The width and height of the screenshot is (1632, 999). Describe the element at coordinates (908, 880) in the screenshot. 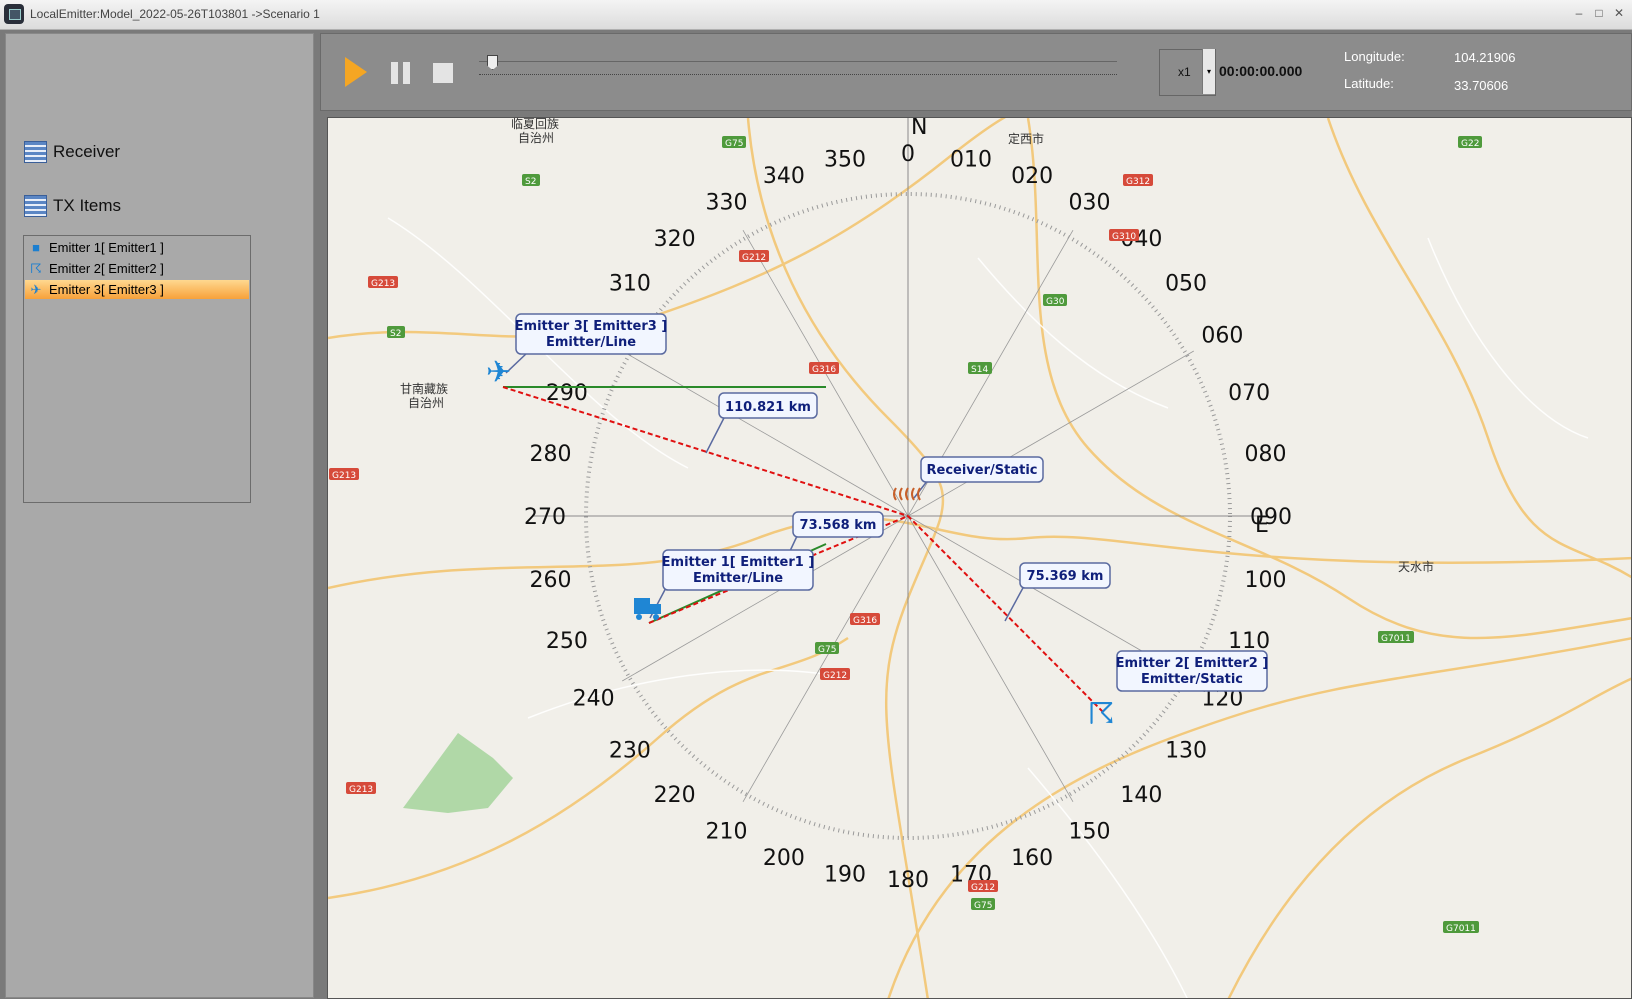

I see `bearing-label: 180` at that location.